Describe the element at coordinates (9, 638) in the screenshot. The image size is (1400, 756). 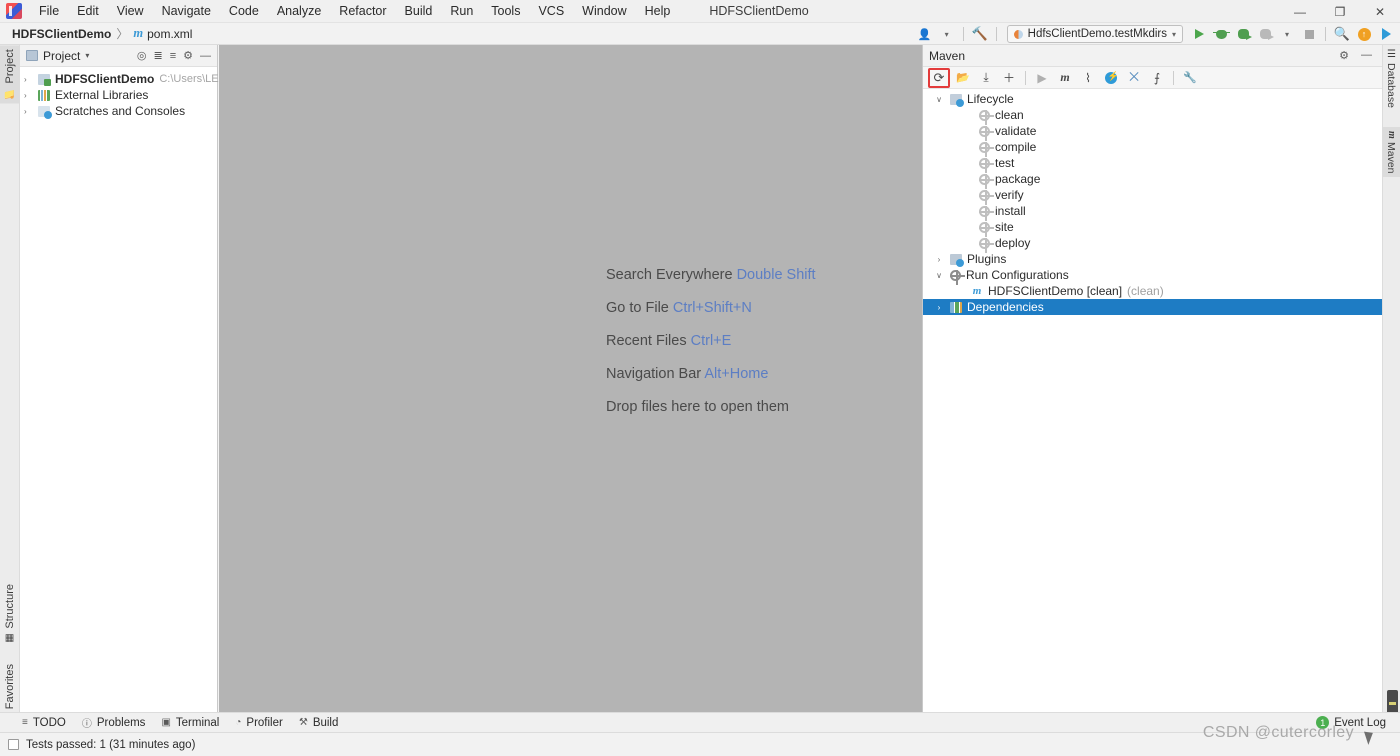
I see `structure-icon: ▦` at that location.